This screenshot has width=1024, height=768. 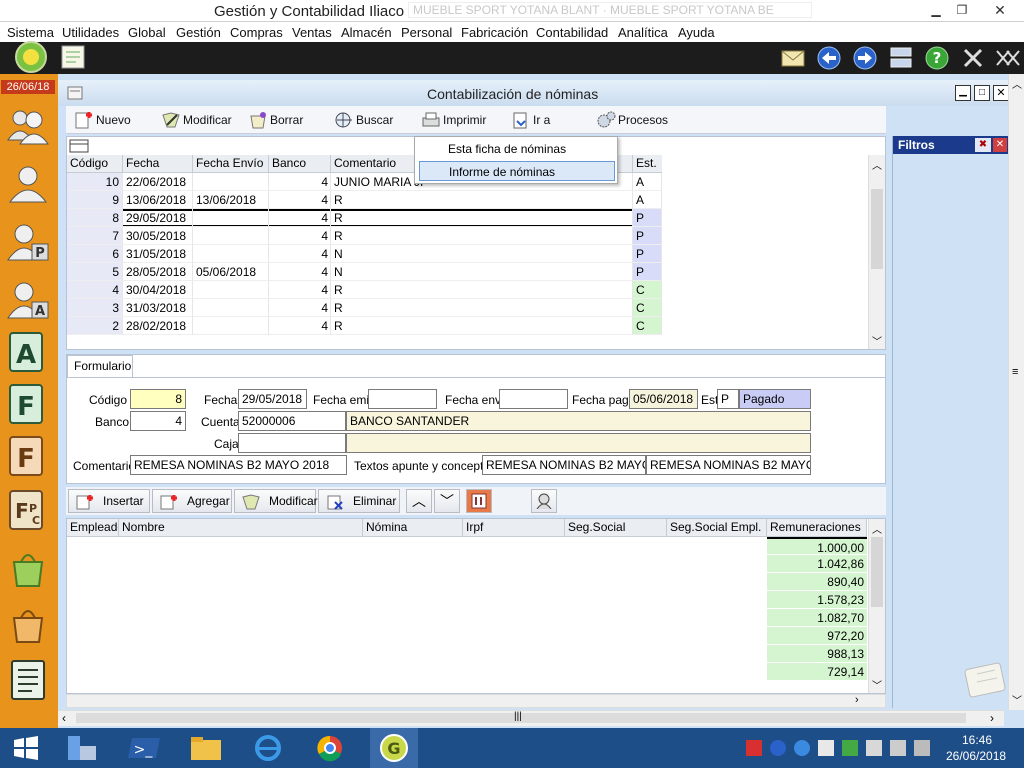 What do you see at coordinates (517, 149) in the screenshot?
I see `menu-item-esta-ficha: Esta ficha de nóminas` at bounding box center [517, 149].